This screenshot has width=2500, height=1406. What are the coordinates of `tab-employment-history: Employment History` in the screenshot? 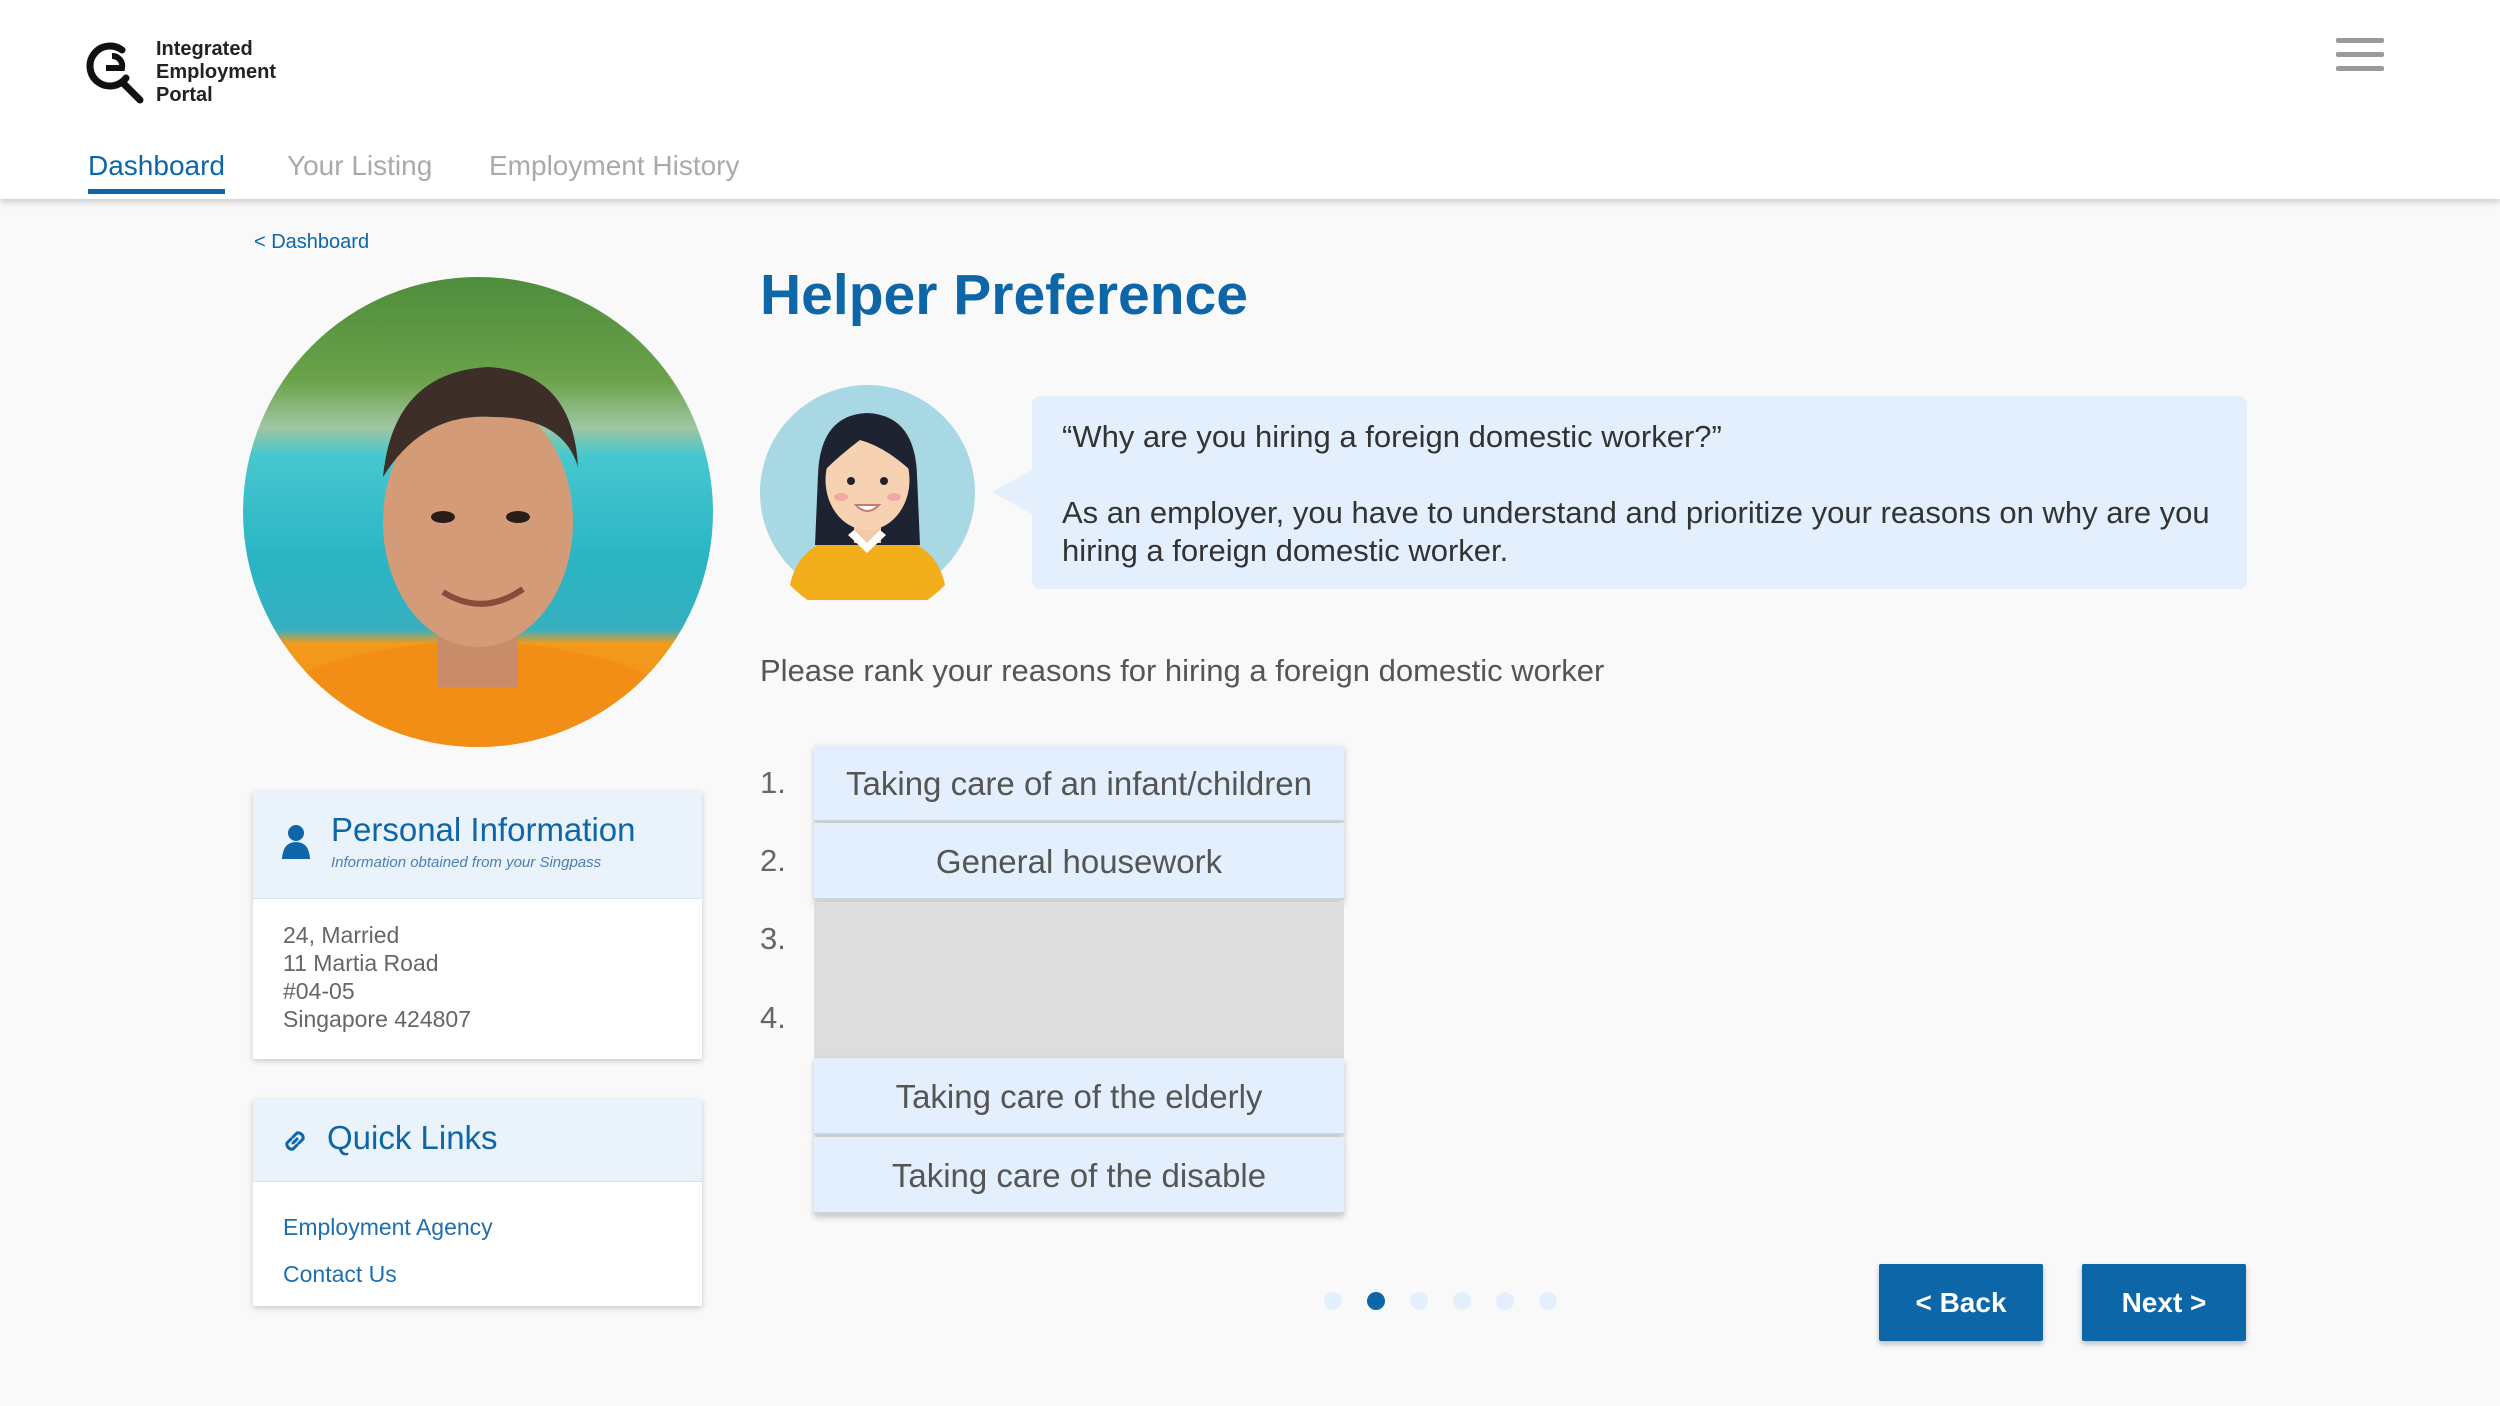 It's located at (614, 166).